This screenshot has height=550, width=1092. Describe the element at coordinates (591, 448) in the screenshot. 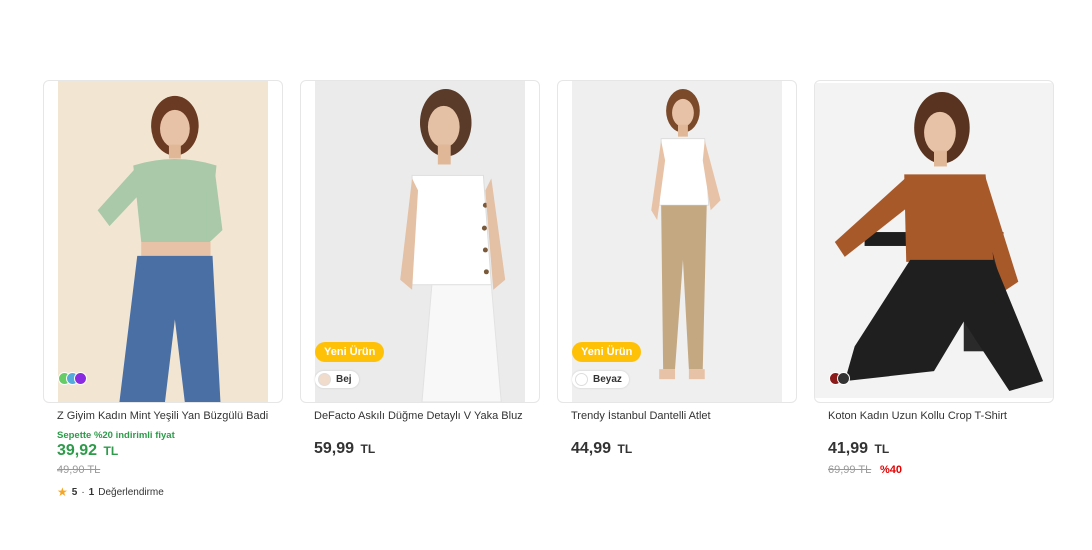

I see `price-value: 44,99` at that location.